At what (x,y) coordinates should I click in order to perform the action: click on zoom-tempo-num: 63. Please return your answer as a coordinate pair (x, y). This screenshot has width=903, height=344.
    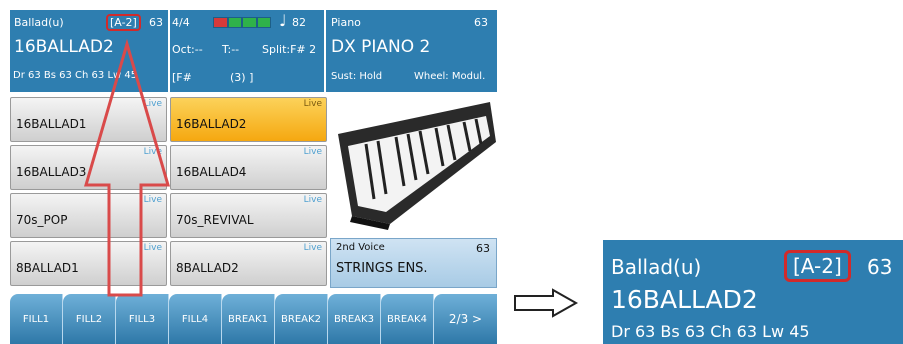
    Looking at the image, I should click on (880, 267).